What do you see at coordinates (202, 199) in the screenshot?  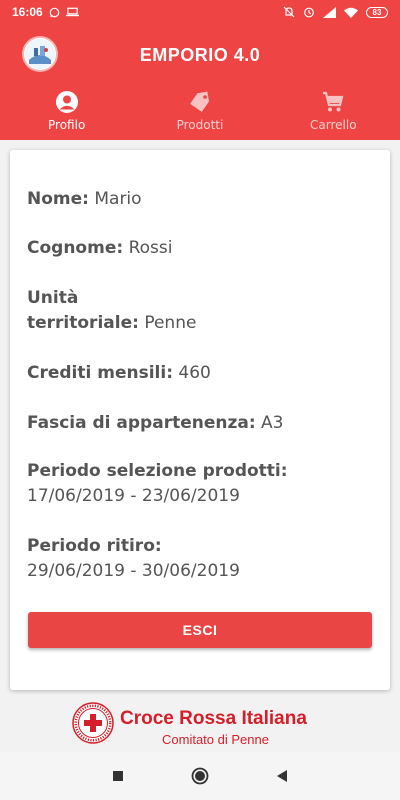 I see `field-nome: Nome: Mario` at bounding box center [202, 199].